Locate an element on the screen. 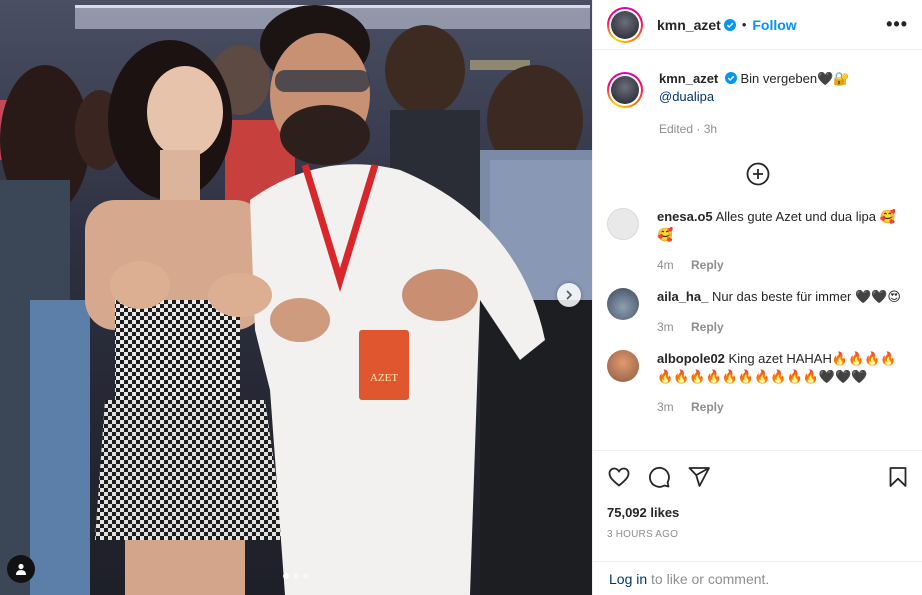 The image size is (922, 595). commenter-username: aila_ha_ is located at coordinates (682, 296).